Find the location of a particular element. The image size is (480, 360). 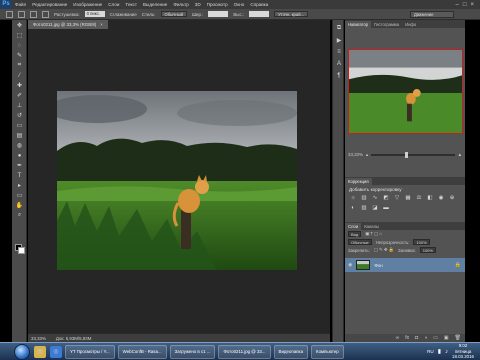

character-panel-icon: A is located at coordinates (339, 64).